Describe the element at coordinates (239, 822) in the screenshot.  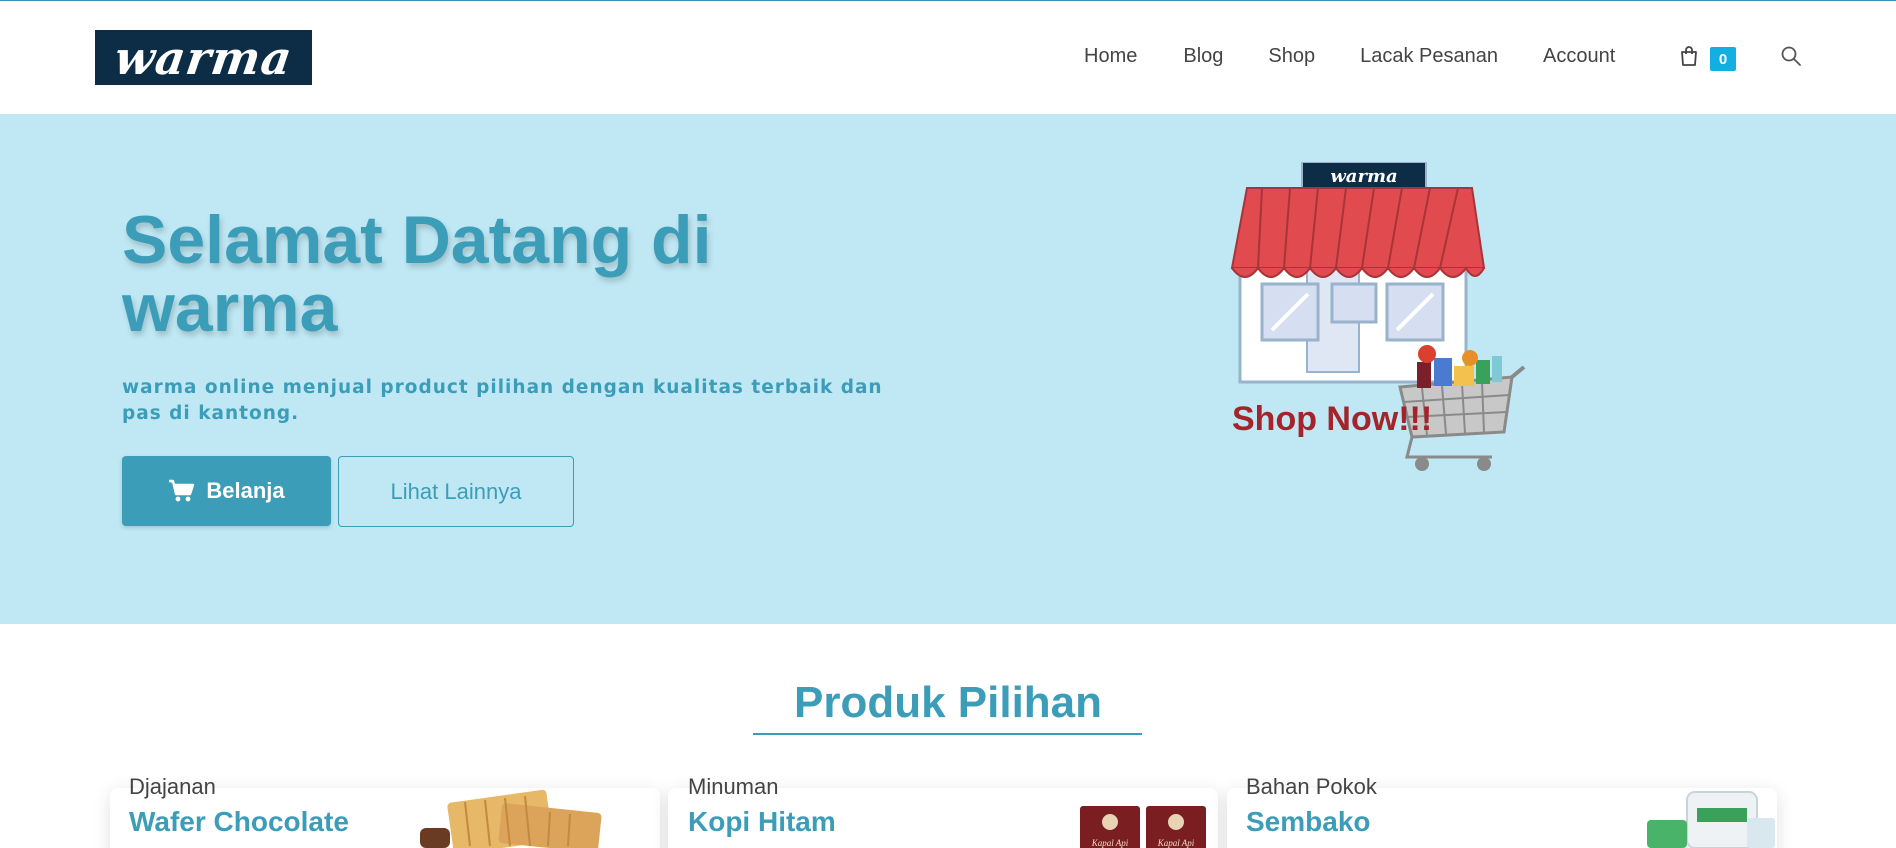
I see `product-name: Wafer Chocolate` at that location.